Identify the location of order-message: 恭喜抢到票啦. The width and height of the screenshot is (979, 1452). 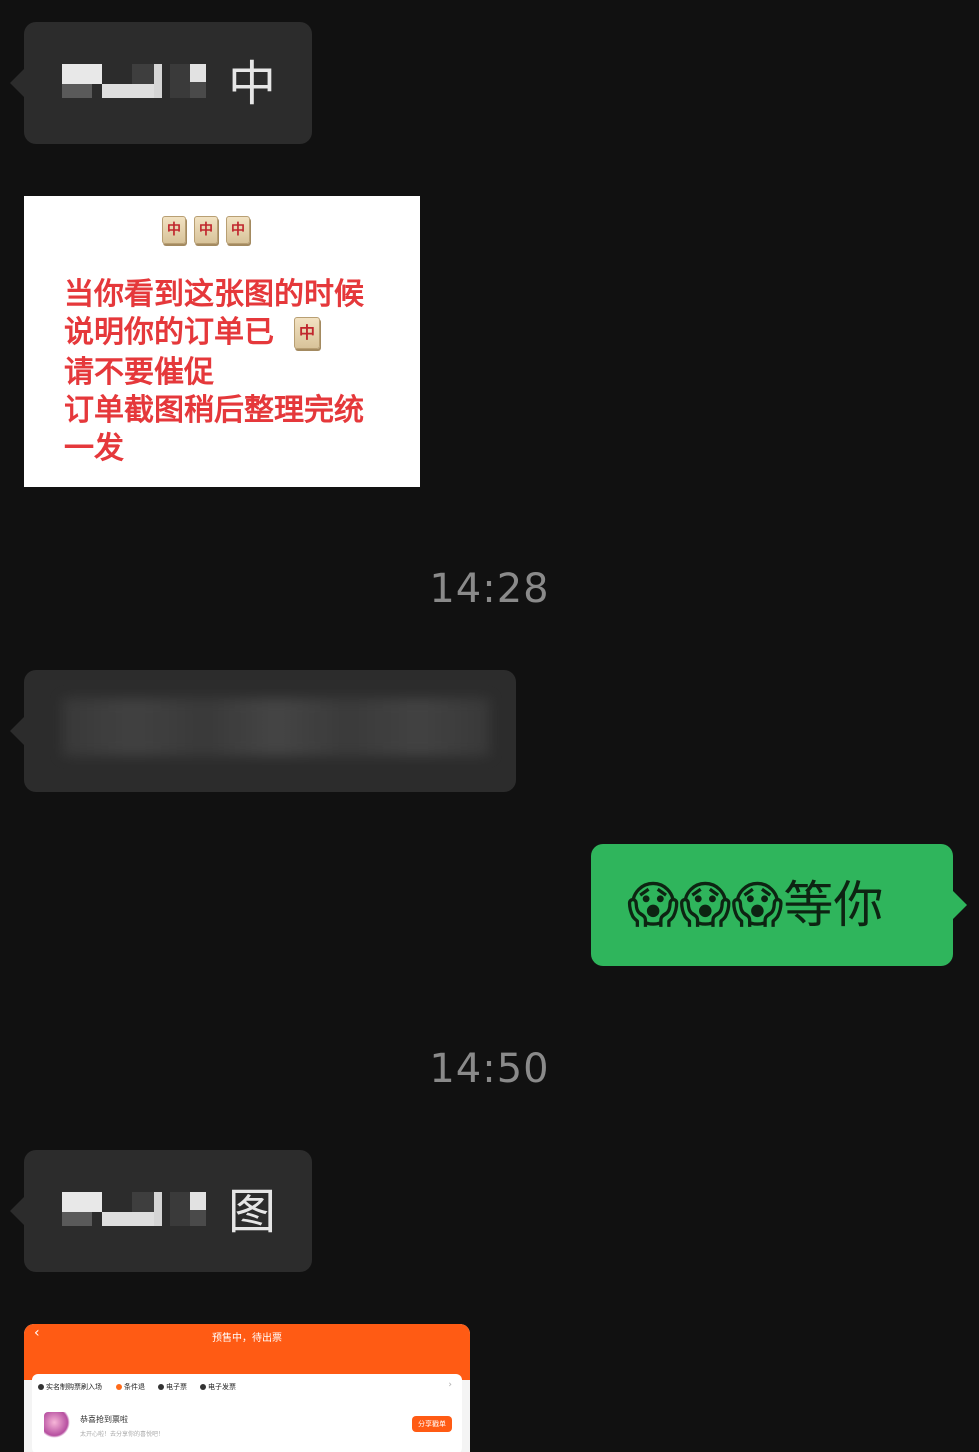
(104, 1419).